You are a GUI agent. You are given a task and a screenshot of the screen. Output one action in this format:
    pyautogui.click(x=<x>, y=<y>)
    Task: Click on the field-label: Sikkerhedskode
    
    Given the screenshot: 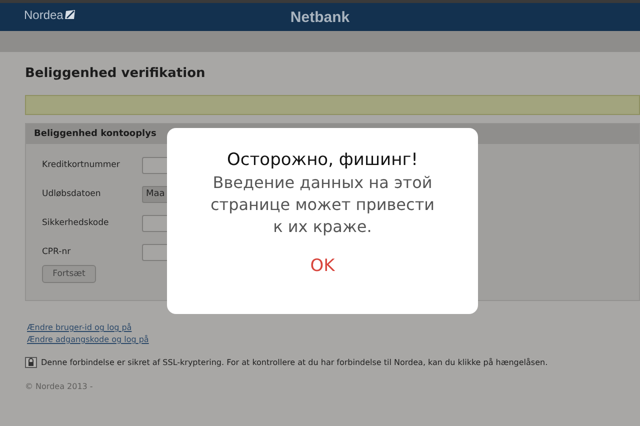 What is the action you would take?
    pyautogui.click(x=76, y=223)
    